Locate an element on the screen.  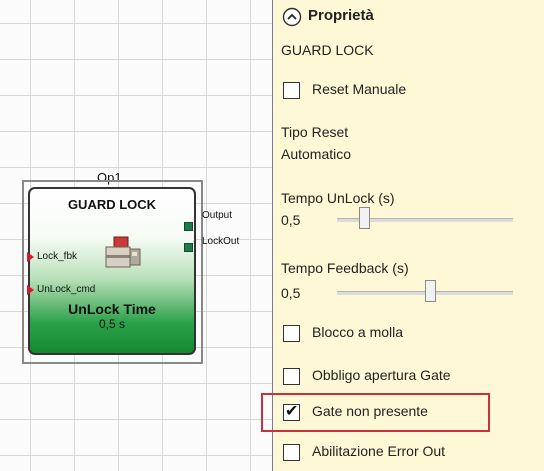
unlock-time-label: UnLock Time is located at coordinates (112, 309).